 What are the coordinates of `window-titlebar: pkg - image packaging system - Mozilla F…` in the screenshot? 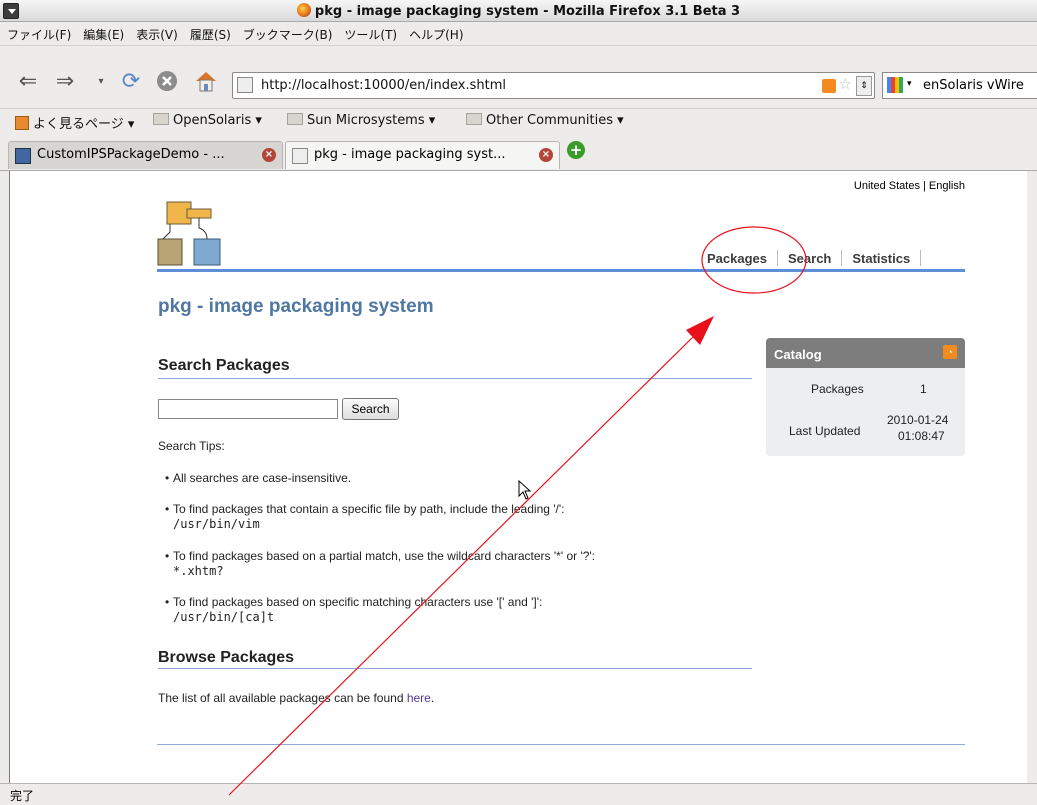 It's located at (518, 11).